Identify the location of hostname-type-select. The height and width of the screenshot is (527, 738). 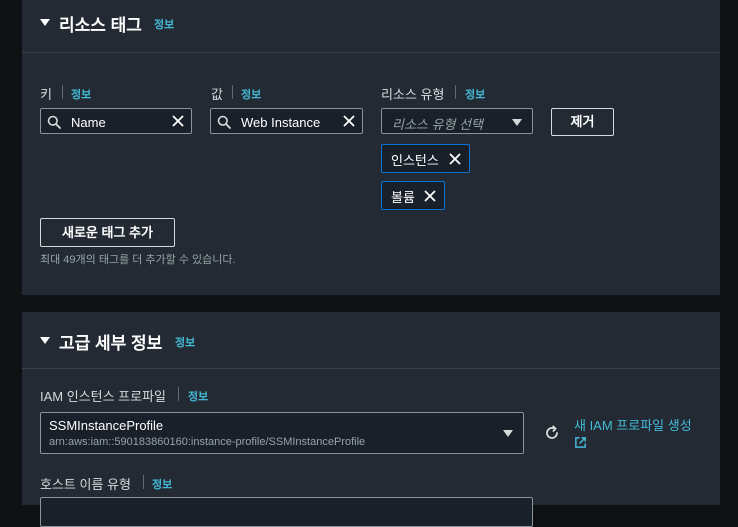
(286, 512).